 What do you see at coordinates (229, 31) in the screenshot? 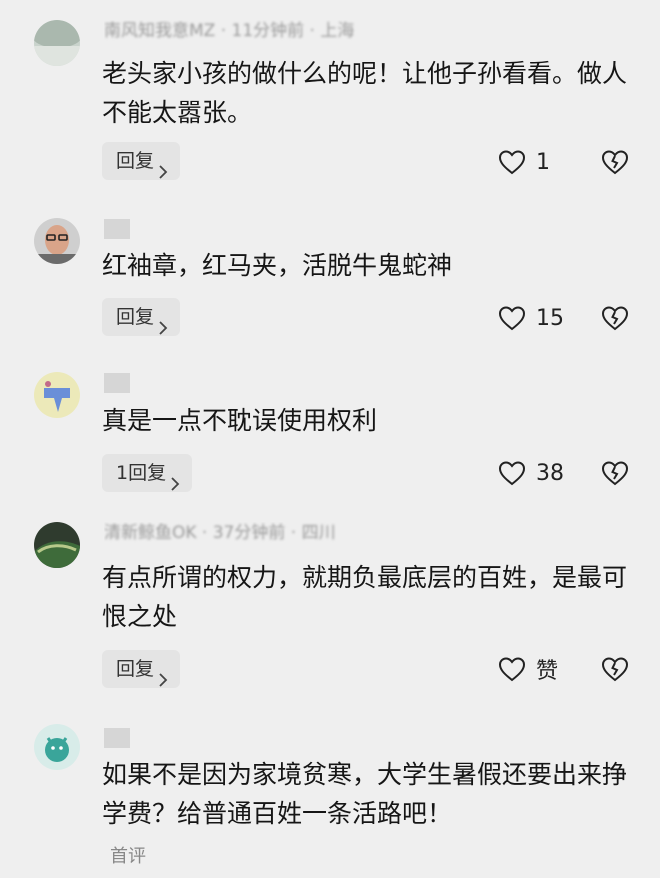
I see `comment-meta: 南风知我意MZ · 11分钟前 · 上海` at bounding box center [229, 31].